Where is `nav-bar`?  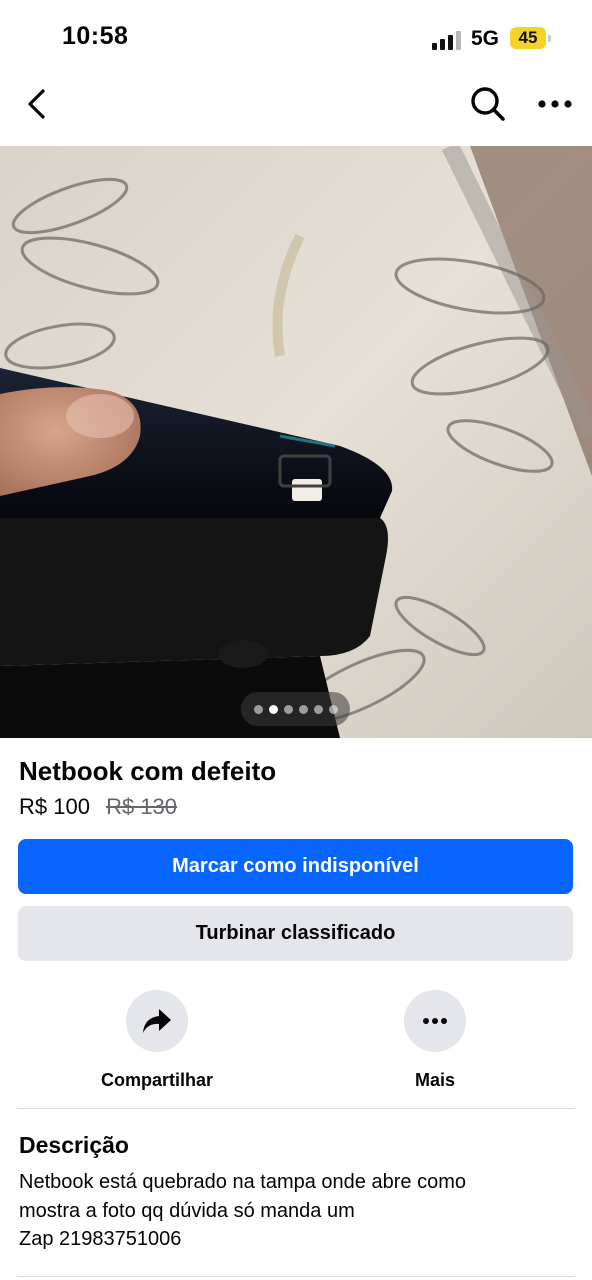
nav-bar is located at coordinates (296, 108).